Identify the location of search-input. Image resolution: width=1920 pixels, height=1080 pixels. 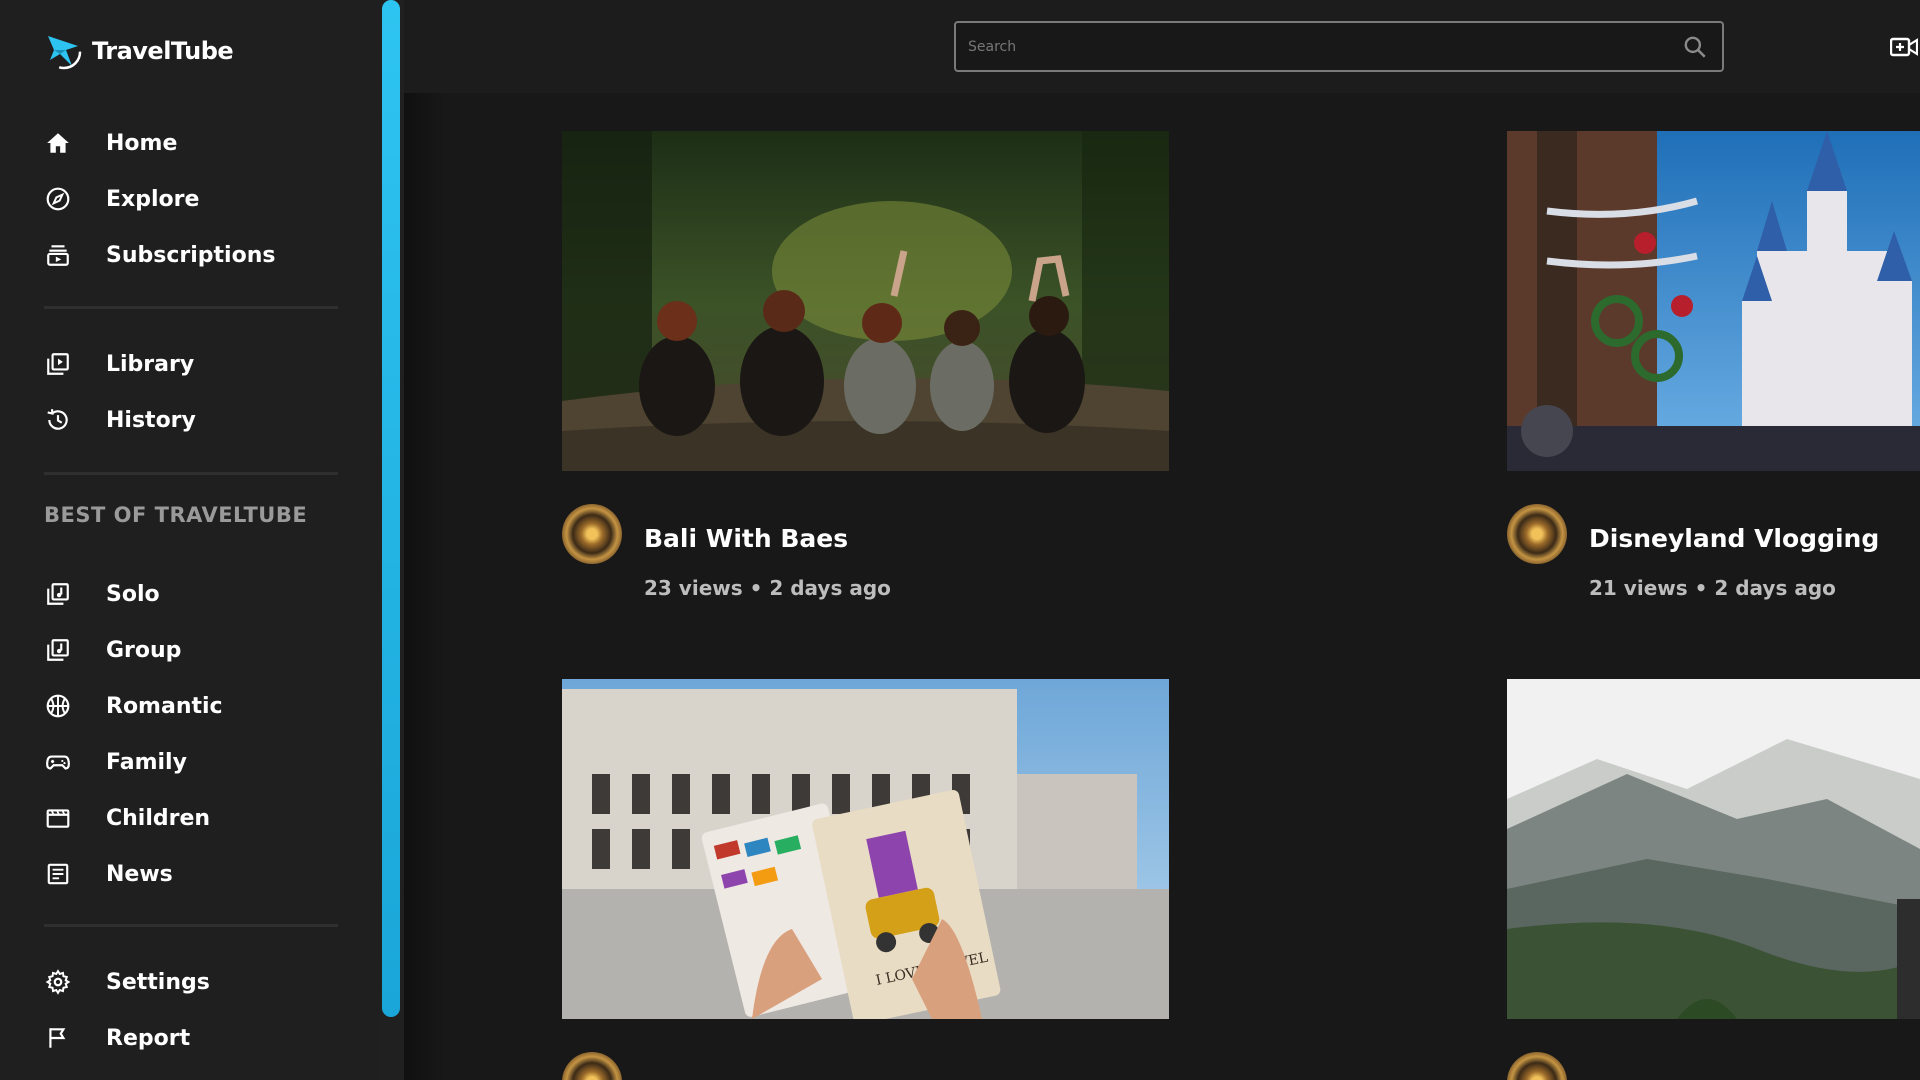
(1339, 46).